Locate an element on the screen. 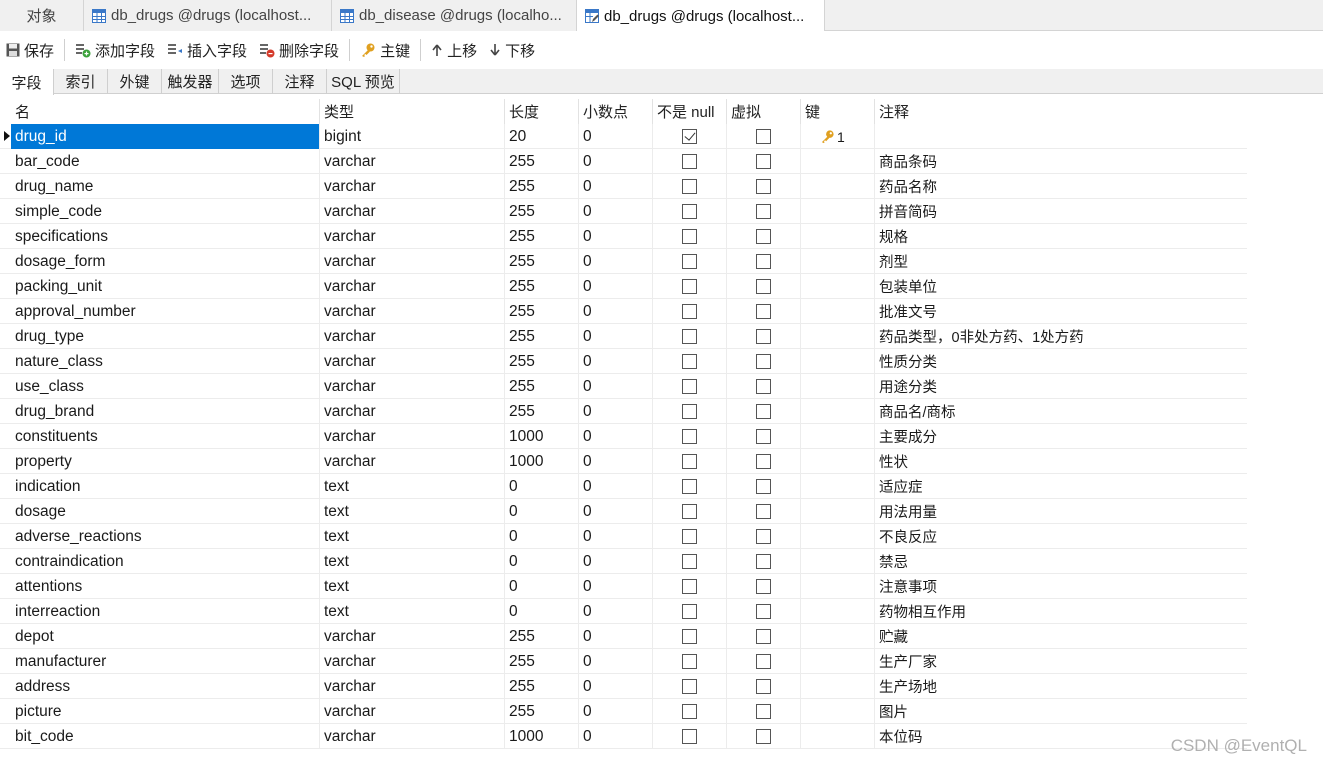 The image size is (1323, 766). cell-comment: 药品名称 is located at coordinates (1061, 186).